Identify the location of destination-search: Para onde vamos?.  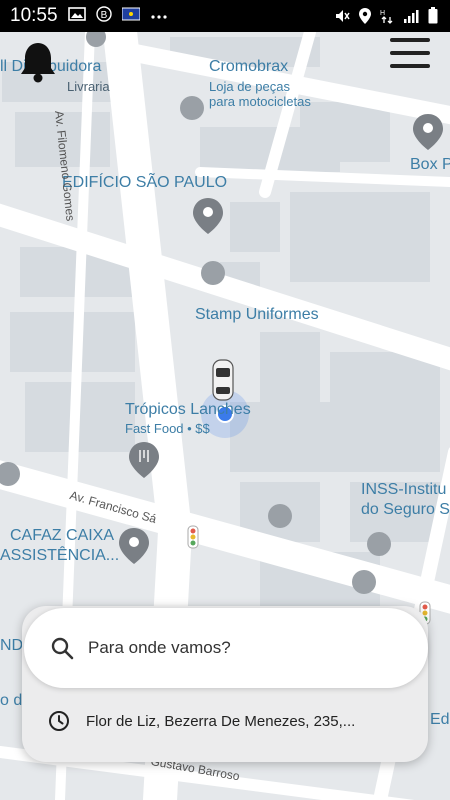
(226, 648).